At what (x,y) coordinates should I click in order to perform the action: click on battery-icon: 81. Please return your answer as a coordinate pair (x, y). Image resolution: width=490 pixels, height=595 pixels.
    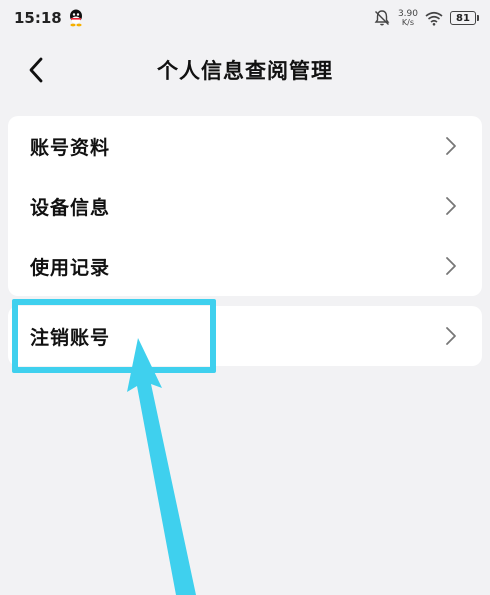
    Looking at the image, I should click on (464, 18).